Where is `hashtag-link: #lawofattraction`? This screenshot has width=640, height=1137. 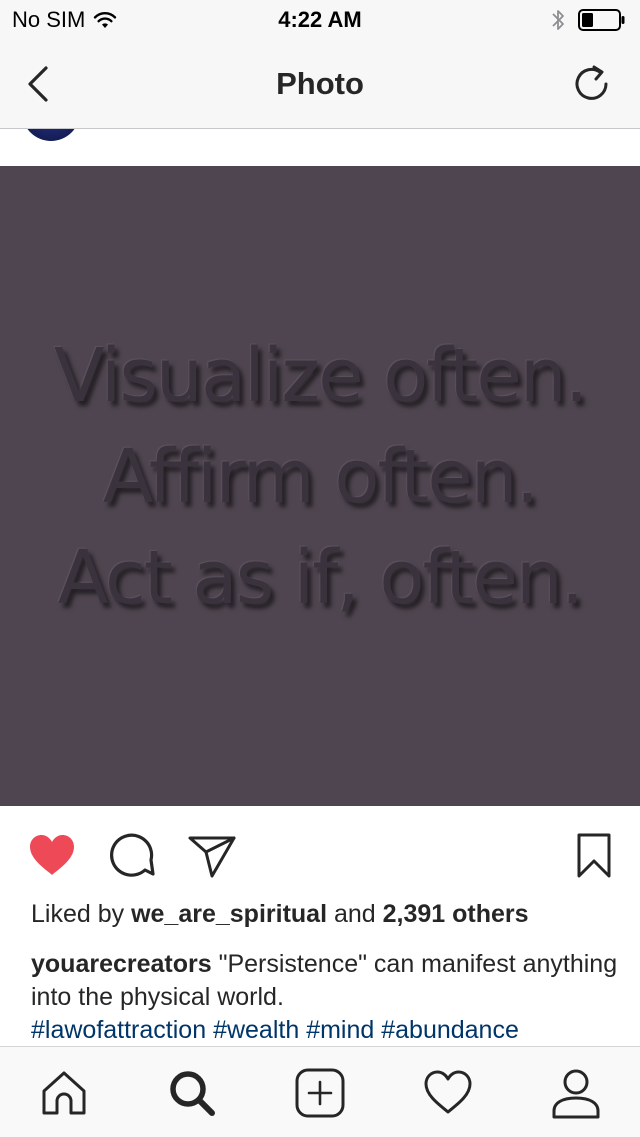 hashtag-link: #lawofattraction is located at coordinates (118, 1030).